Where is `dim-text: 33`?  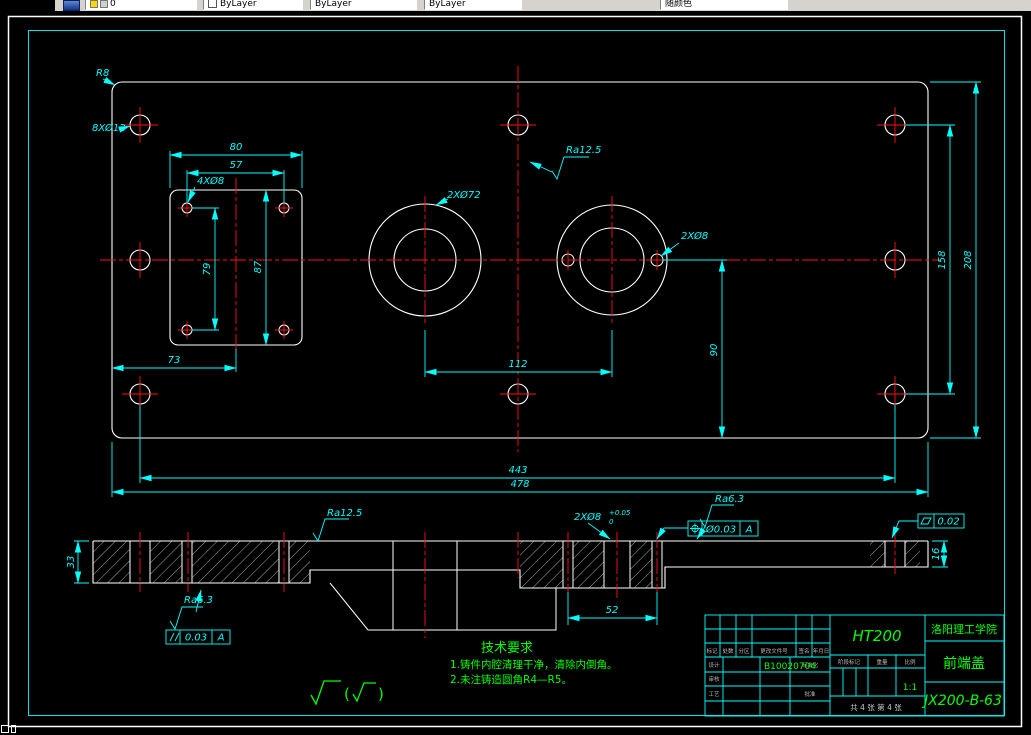
dim-text: 33 is located at coordinates (71, 562).